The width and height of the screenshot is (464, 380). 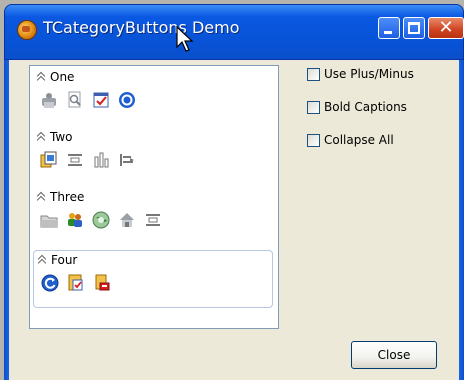 What do you see at coordinates (49, 100) in the screenshot?
I see `printer-icon` at bounding box center [49, 100].